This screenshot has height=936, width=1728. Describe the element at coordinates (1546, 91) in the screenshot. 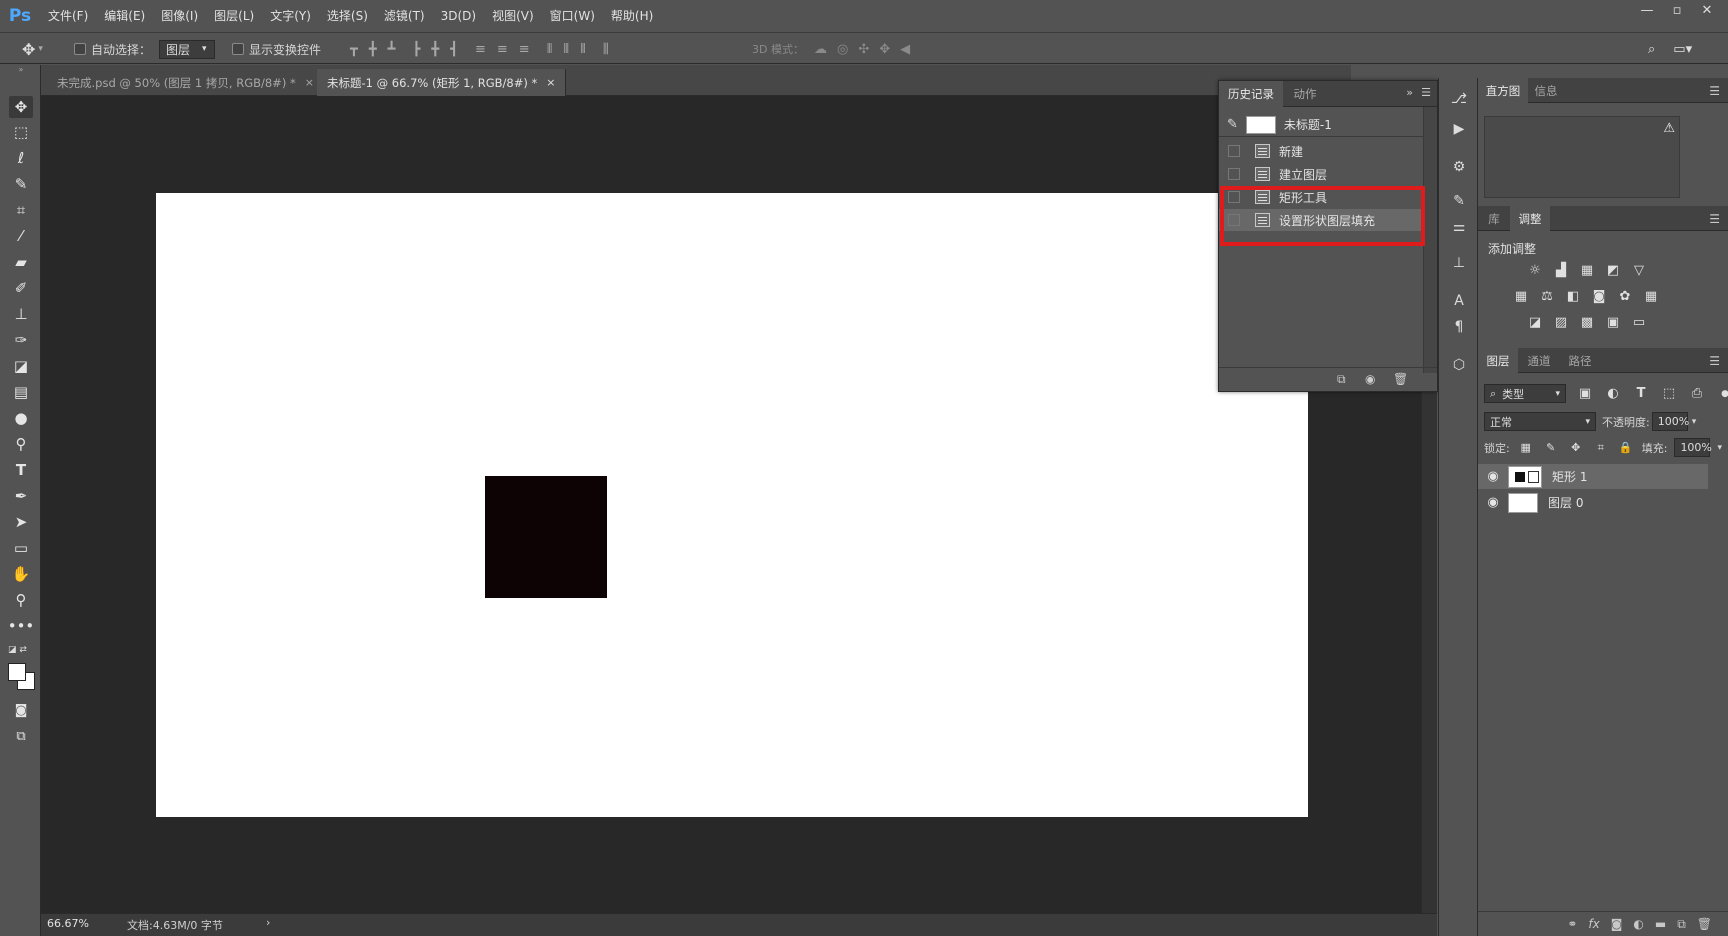

I see `tab-info: 信息` at that location.